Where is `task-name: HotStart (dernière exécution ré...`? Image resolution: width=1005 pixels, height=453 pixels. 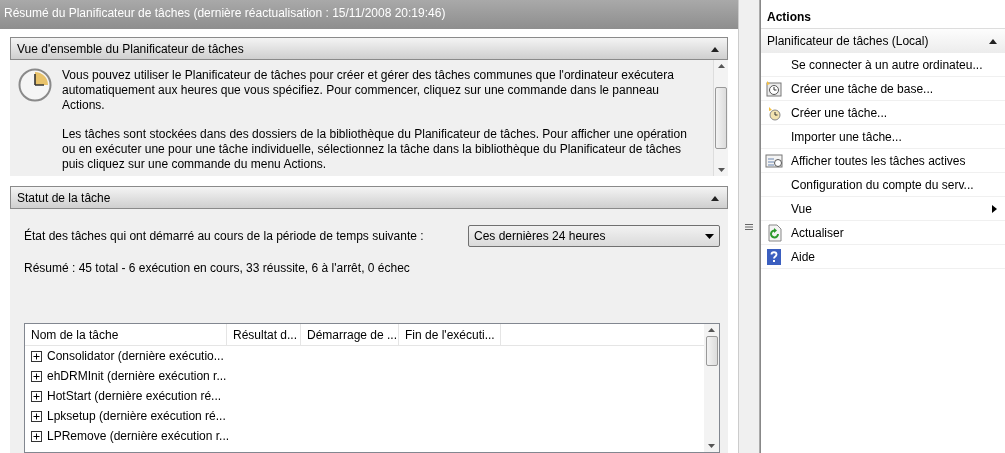
task-name: HotStart (dernière exécution ré... is located at coordinates (134, 396).